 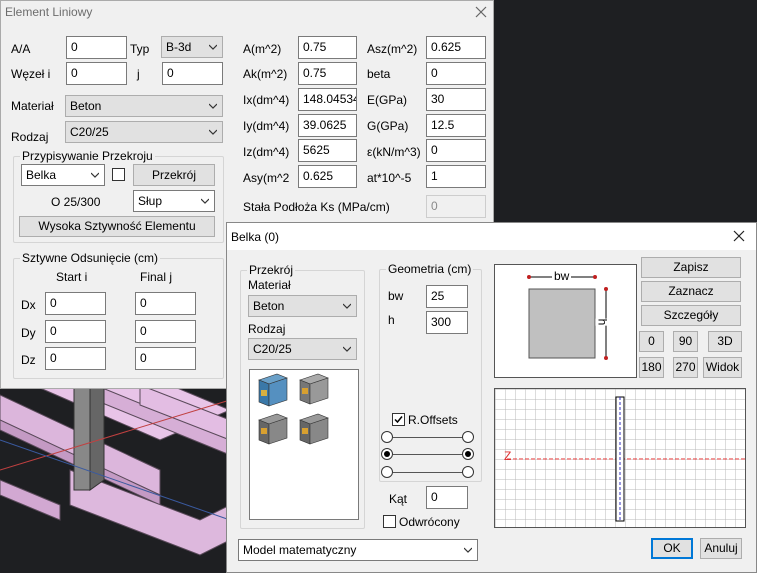 I want to click on przekroj-button: Przekrój, so click(x=174, y=175).